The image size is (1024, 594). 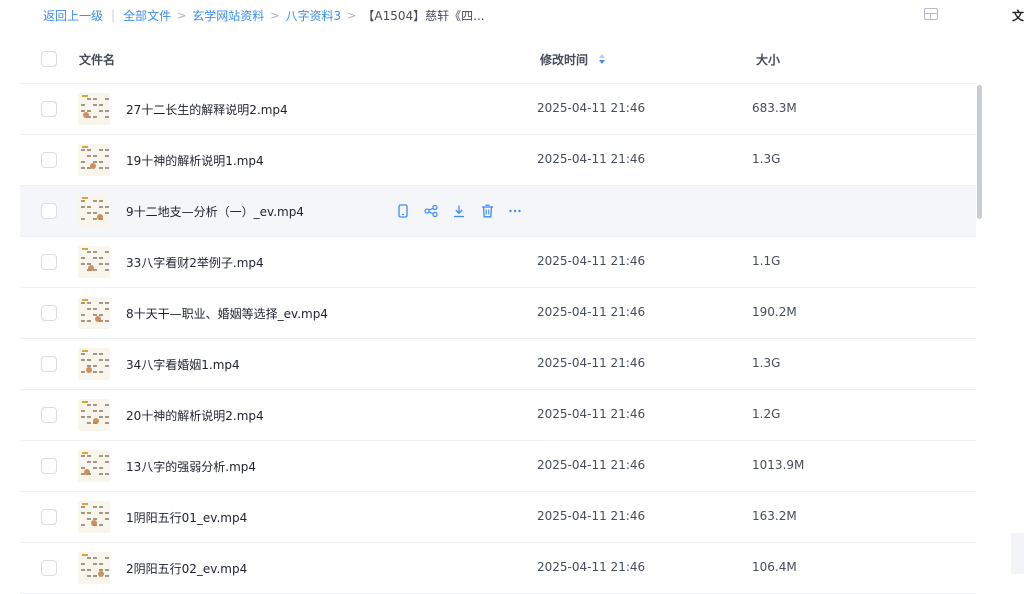 What do you see at coordinates (73, 15) in the screenshot?
I see `back-link: 返回上一级` at bounding box center [73, 15].